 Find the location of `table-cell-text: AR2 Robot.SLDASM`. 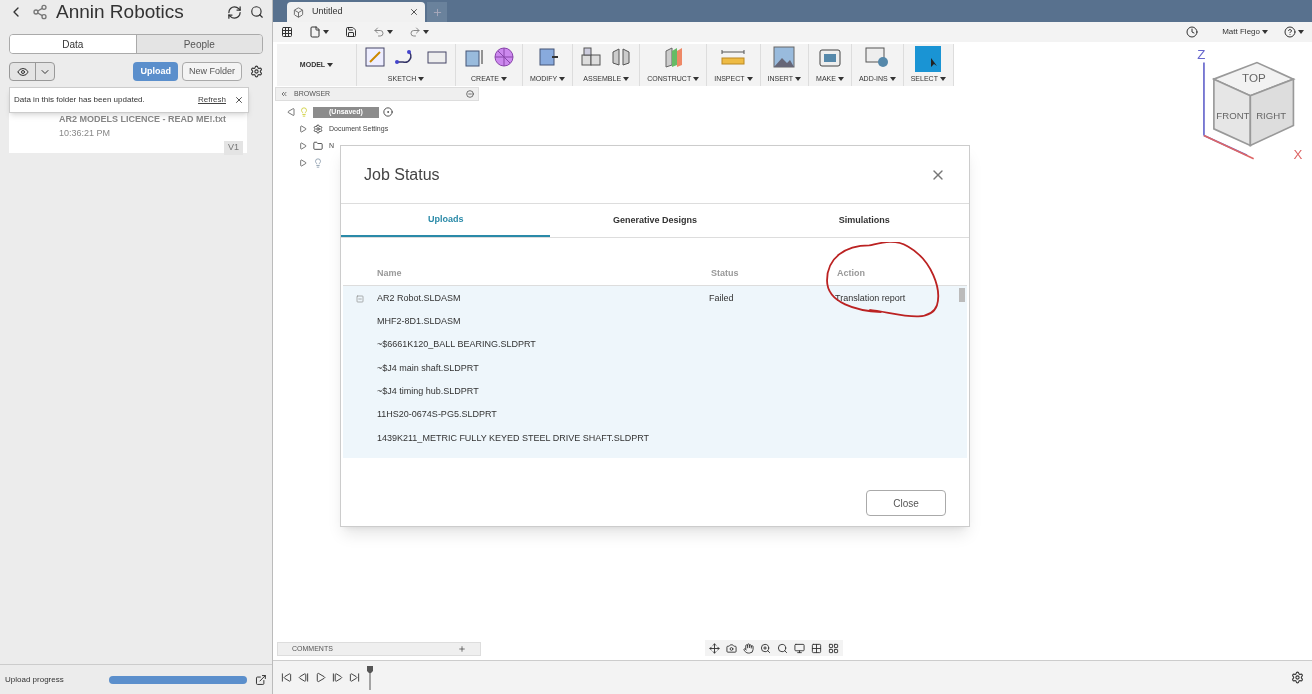

table-cell-text: AR2 Robot.SLDASM is located at coordinates (419, 298).